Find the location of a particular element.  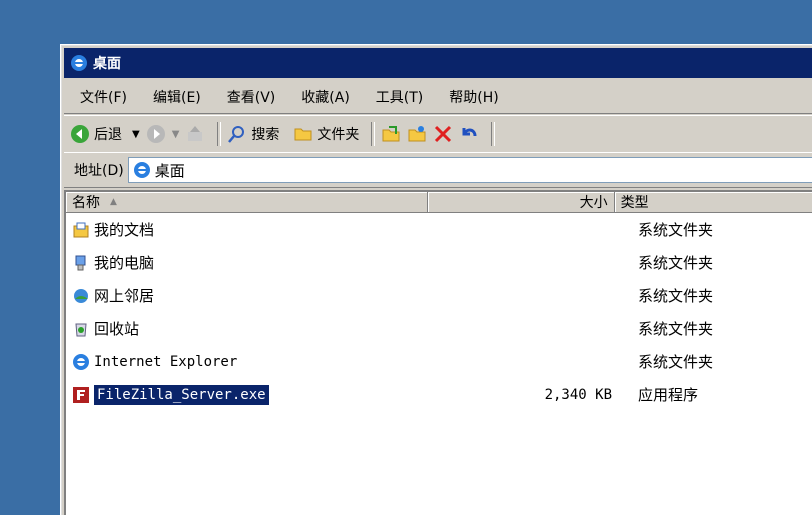

window-title: 桌面 is located at coordinates (107, 64).